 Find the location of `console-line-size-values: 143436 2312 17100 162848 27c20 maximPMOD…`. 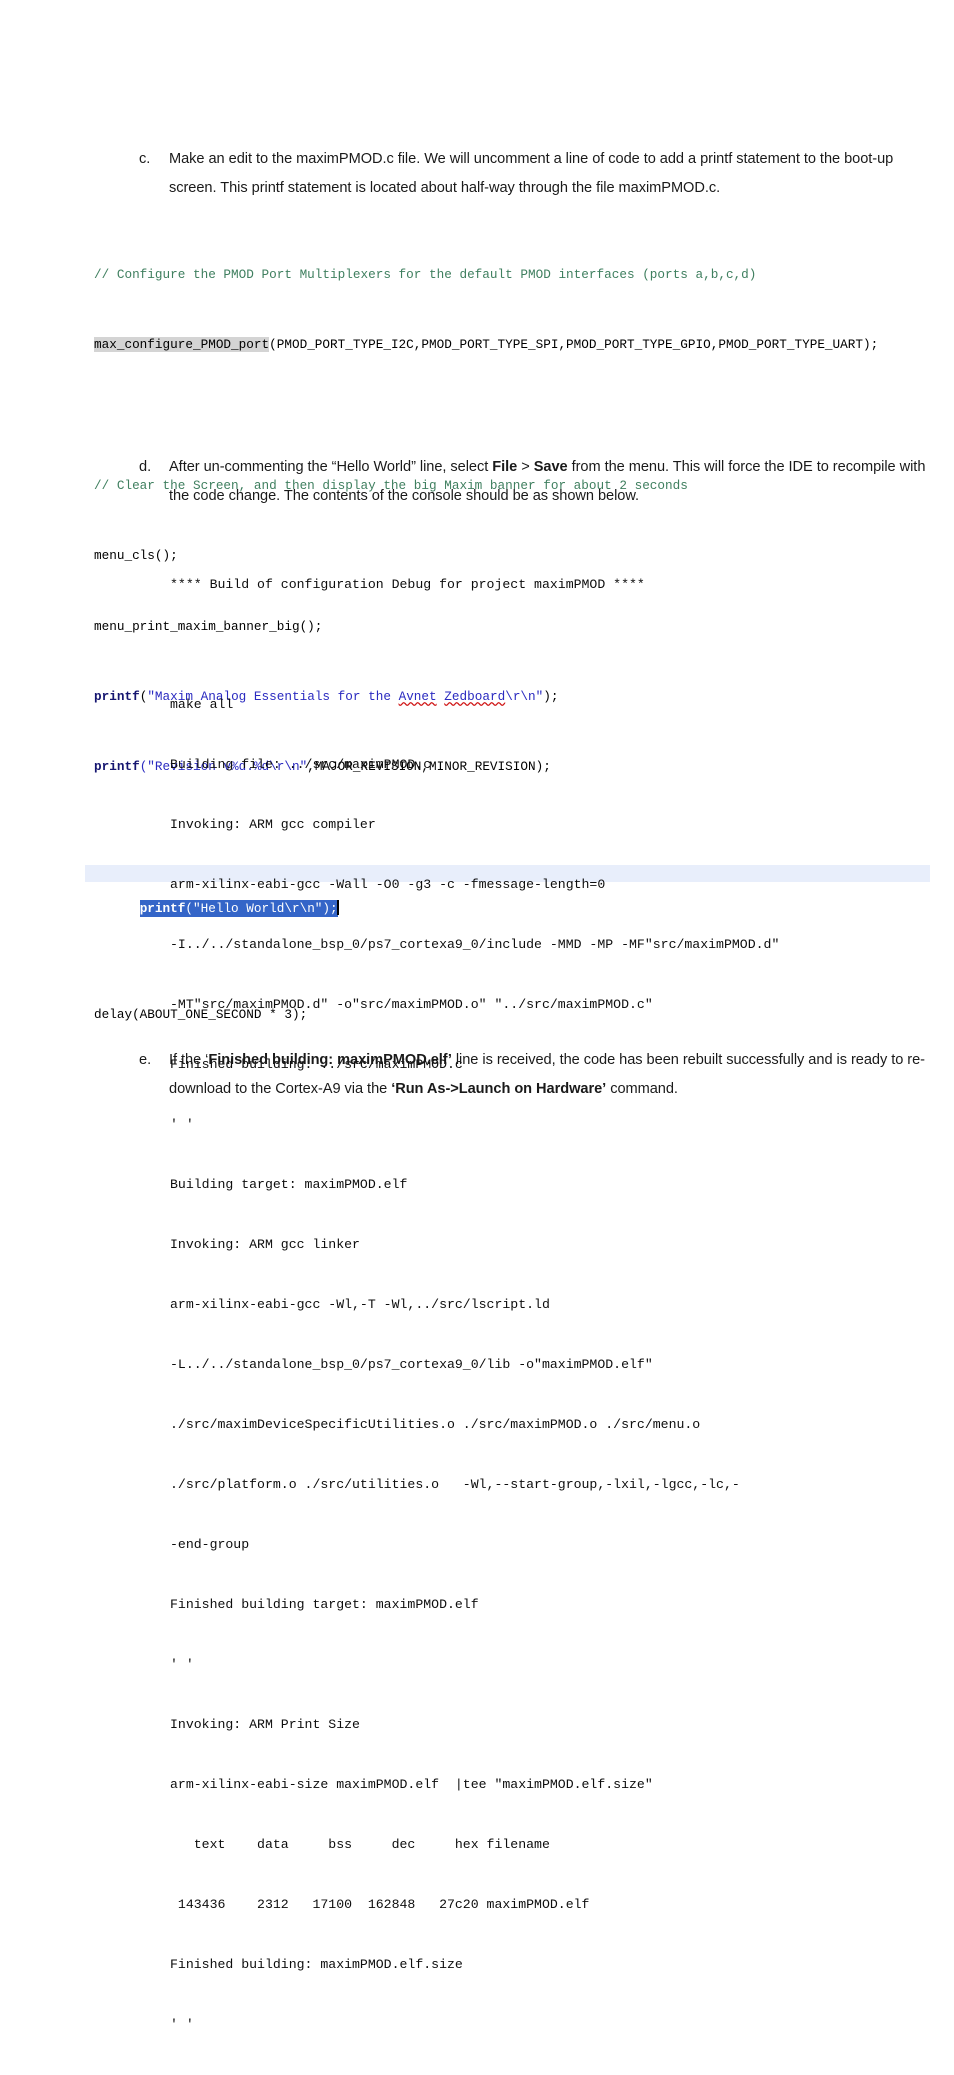

console-line-size-values: 143436 2312 17100 162848 27c20 maximPMOD… is located at coordinates (380, 1904).